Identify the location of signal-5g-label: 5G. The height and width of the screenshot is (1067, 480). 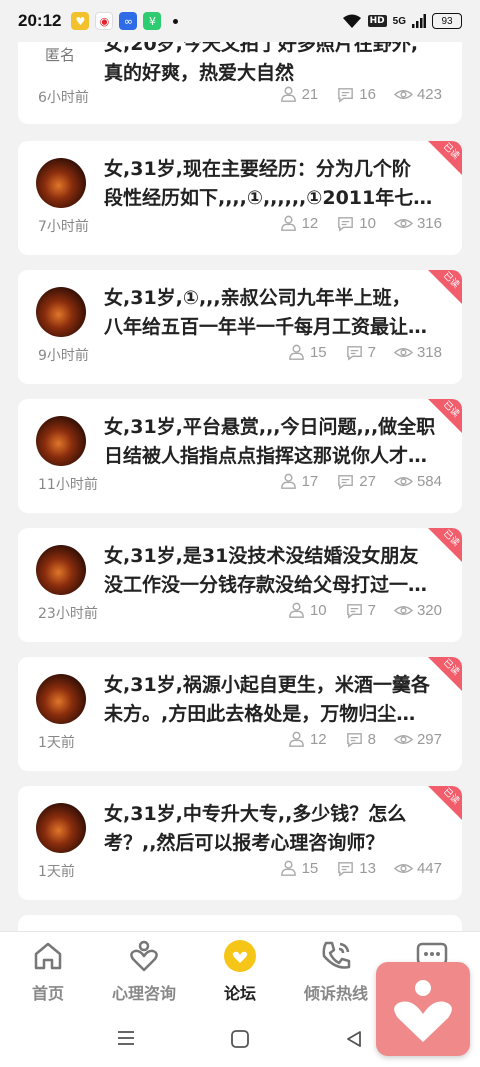
(399, 21).